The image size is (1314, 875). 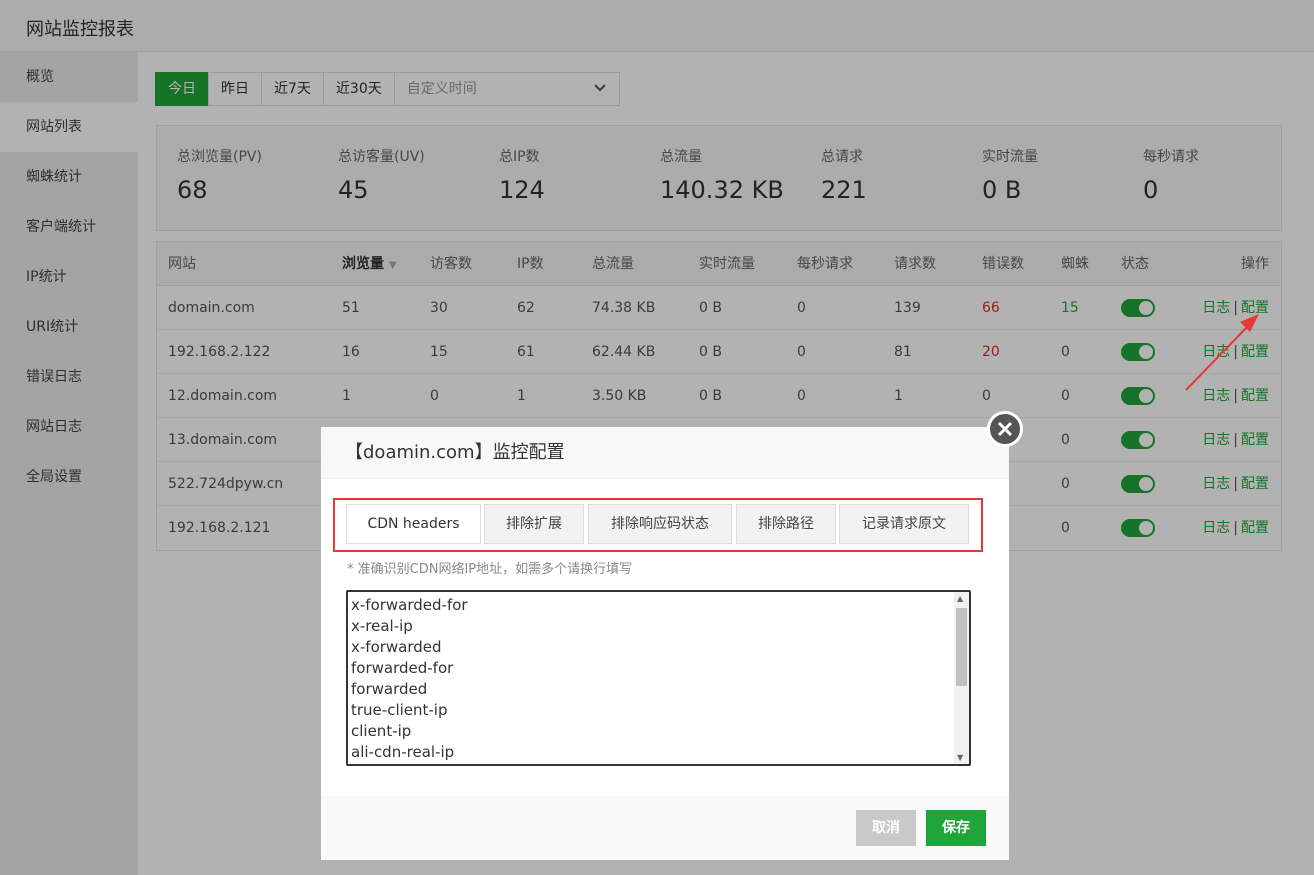 What do you see at coordinates (402, 668) in the screenshot?
I see `header-line: forwarded-for` at bounding box center [402, 668].